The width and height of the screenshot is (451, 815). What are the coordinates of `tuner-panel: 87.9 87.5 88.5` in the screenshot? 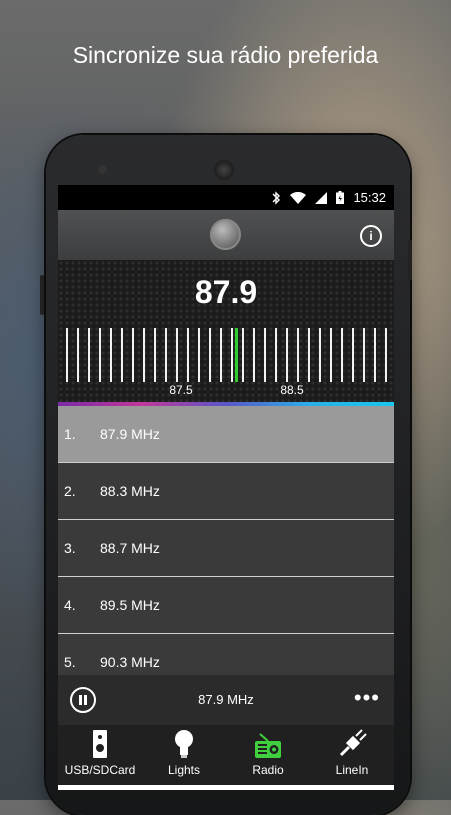 It's located at (226, 331).